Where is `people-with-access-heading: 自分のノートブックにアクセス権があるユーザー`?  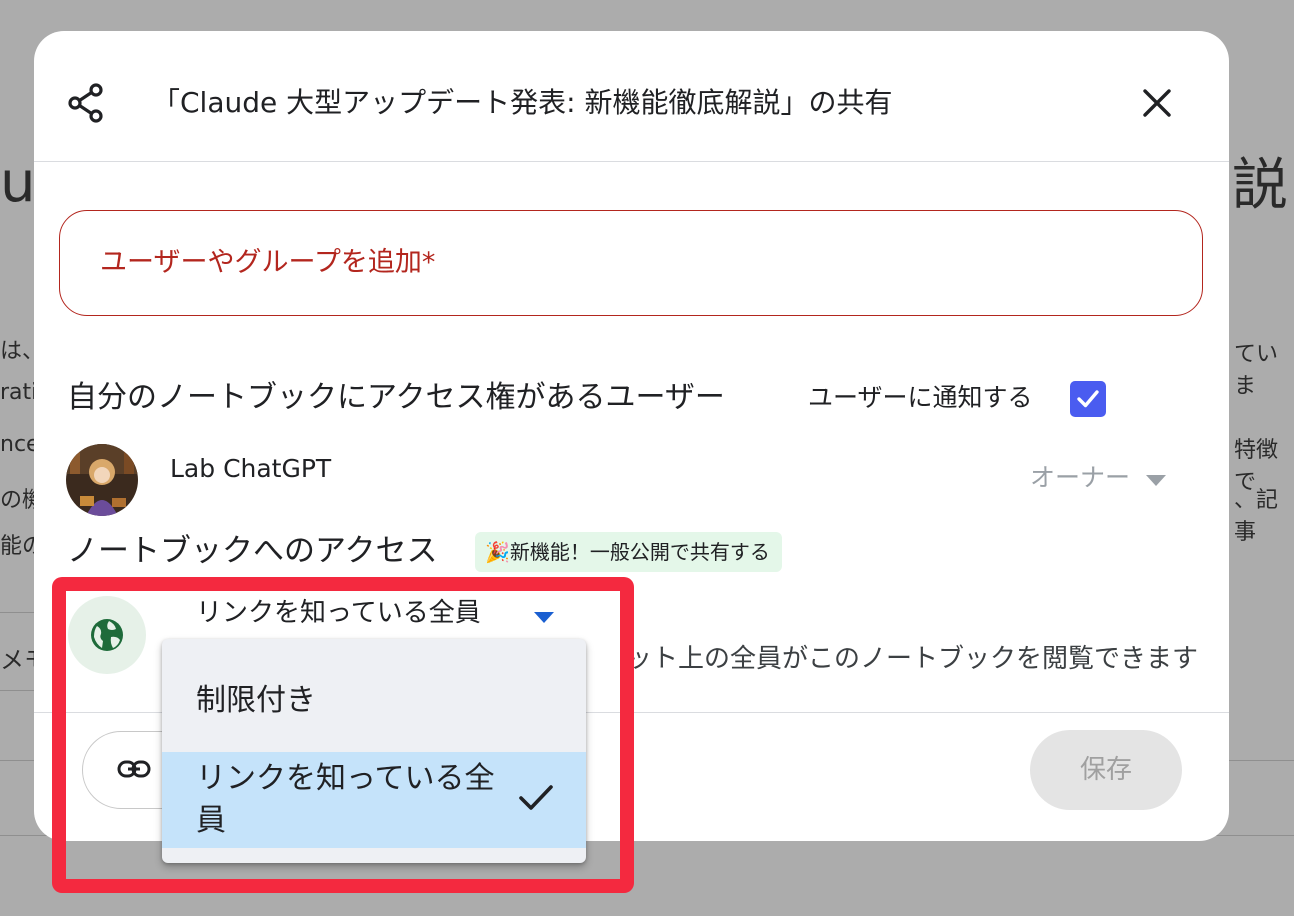 people-with-access-heading: 自分のノートブックにアクセス権があるユーザー is located at coordinates (396, 397).